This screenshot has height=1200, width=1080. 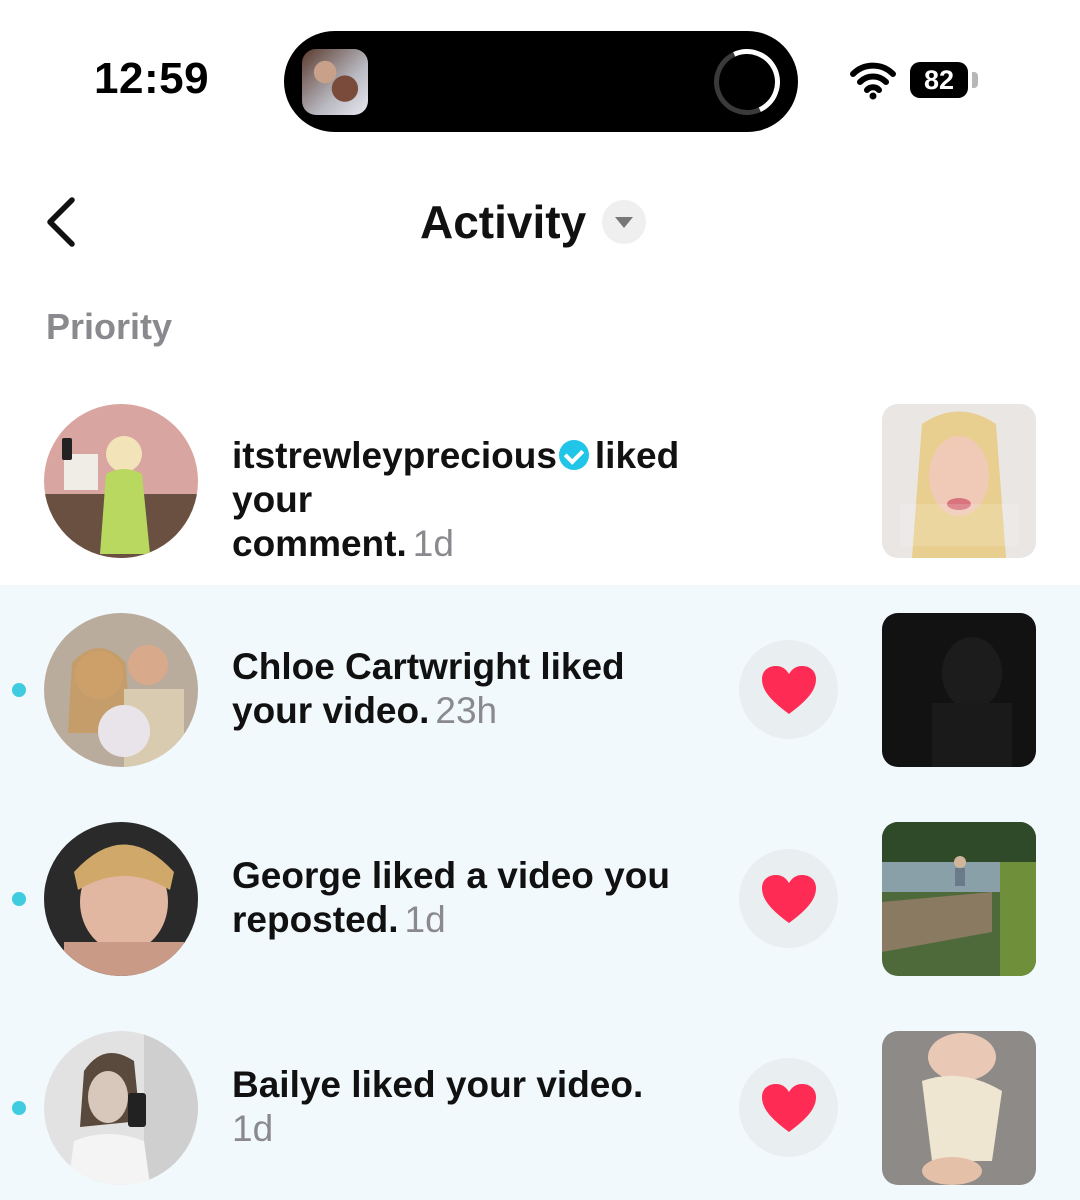 I want to click on username: itstrewleyprecious, so click(x=394, y=455).